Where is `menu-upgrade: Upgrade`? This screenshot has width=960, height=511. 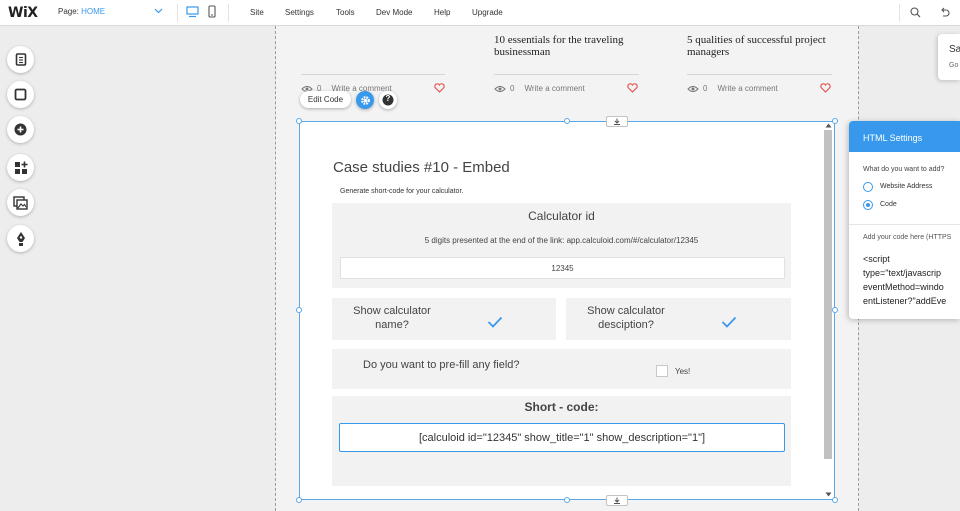 menu-upgrade: Upgrade is located at coordinates (487, 12).